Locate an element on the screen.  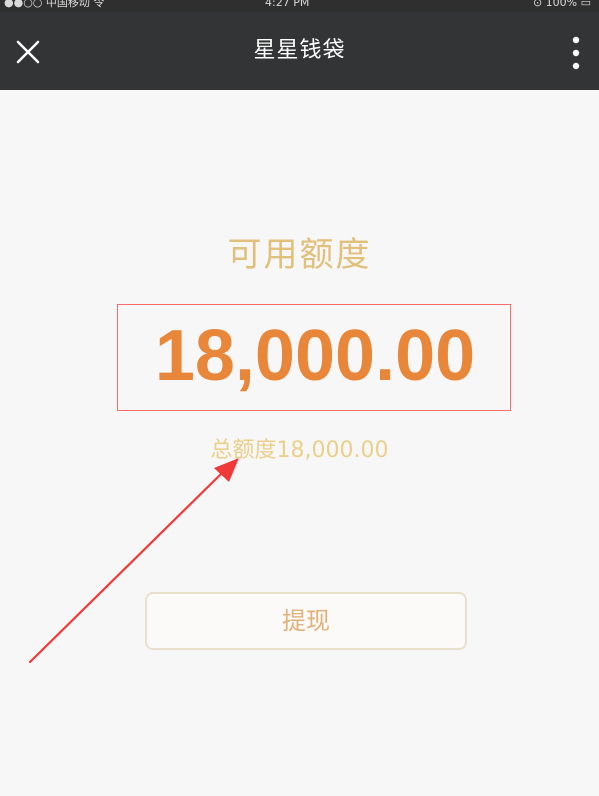
more-vertical-icon is located at coordinates (576, 53).